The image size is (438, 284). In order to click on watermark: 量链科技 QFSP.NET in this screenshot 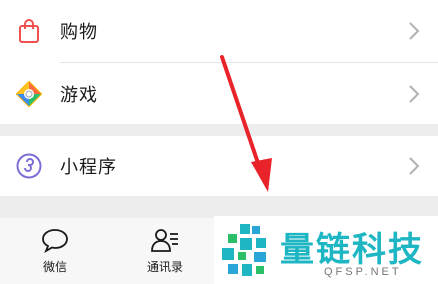, I will do `click(326, 250)`.